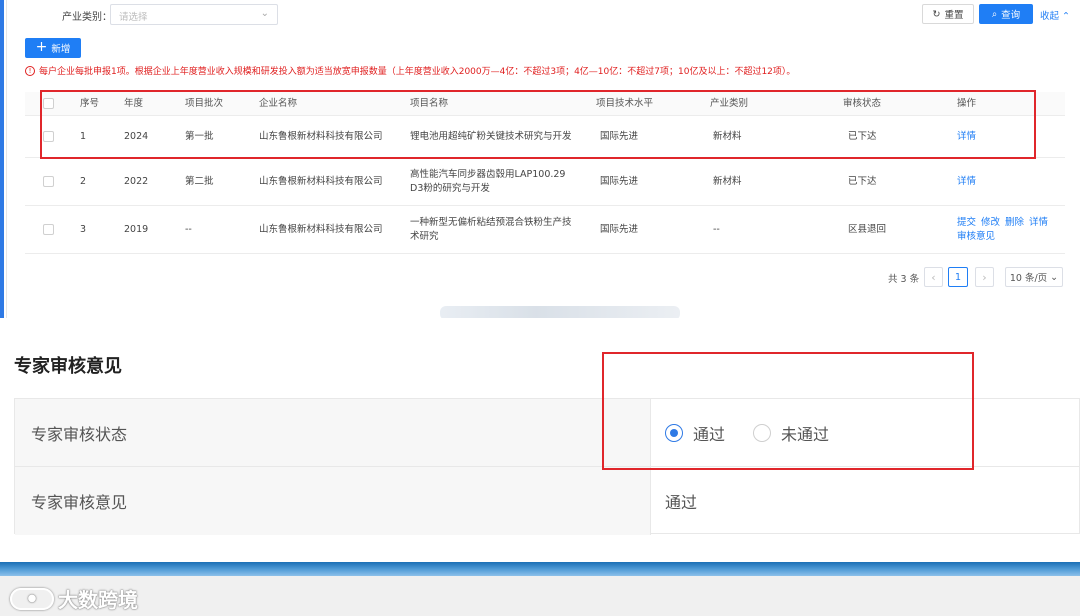 The height and width of the screenshot is (616, 1080). What do you see at coordinates (540, 596) in the screenshot?
I see `footer` at bounding box center [540, 596].